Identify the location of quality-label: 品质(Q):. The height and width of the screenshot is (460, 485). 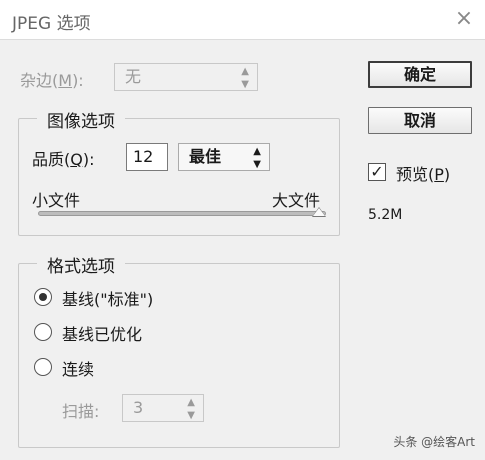
(63, 158).